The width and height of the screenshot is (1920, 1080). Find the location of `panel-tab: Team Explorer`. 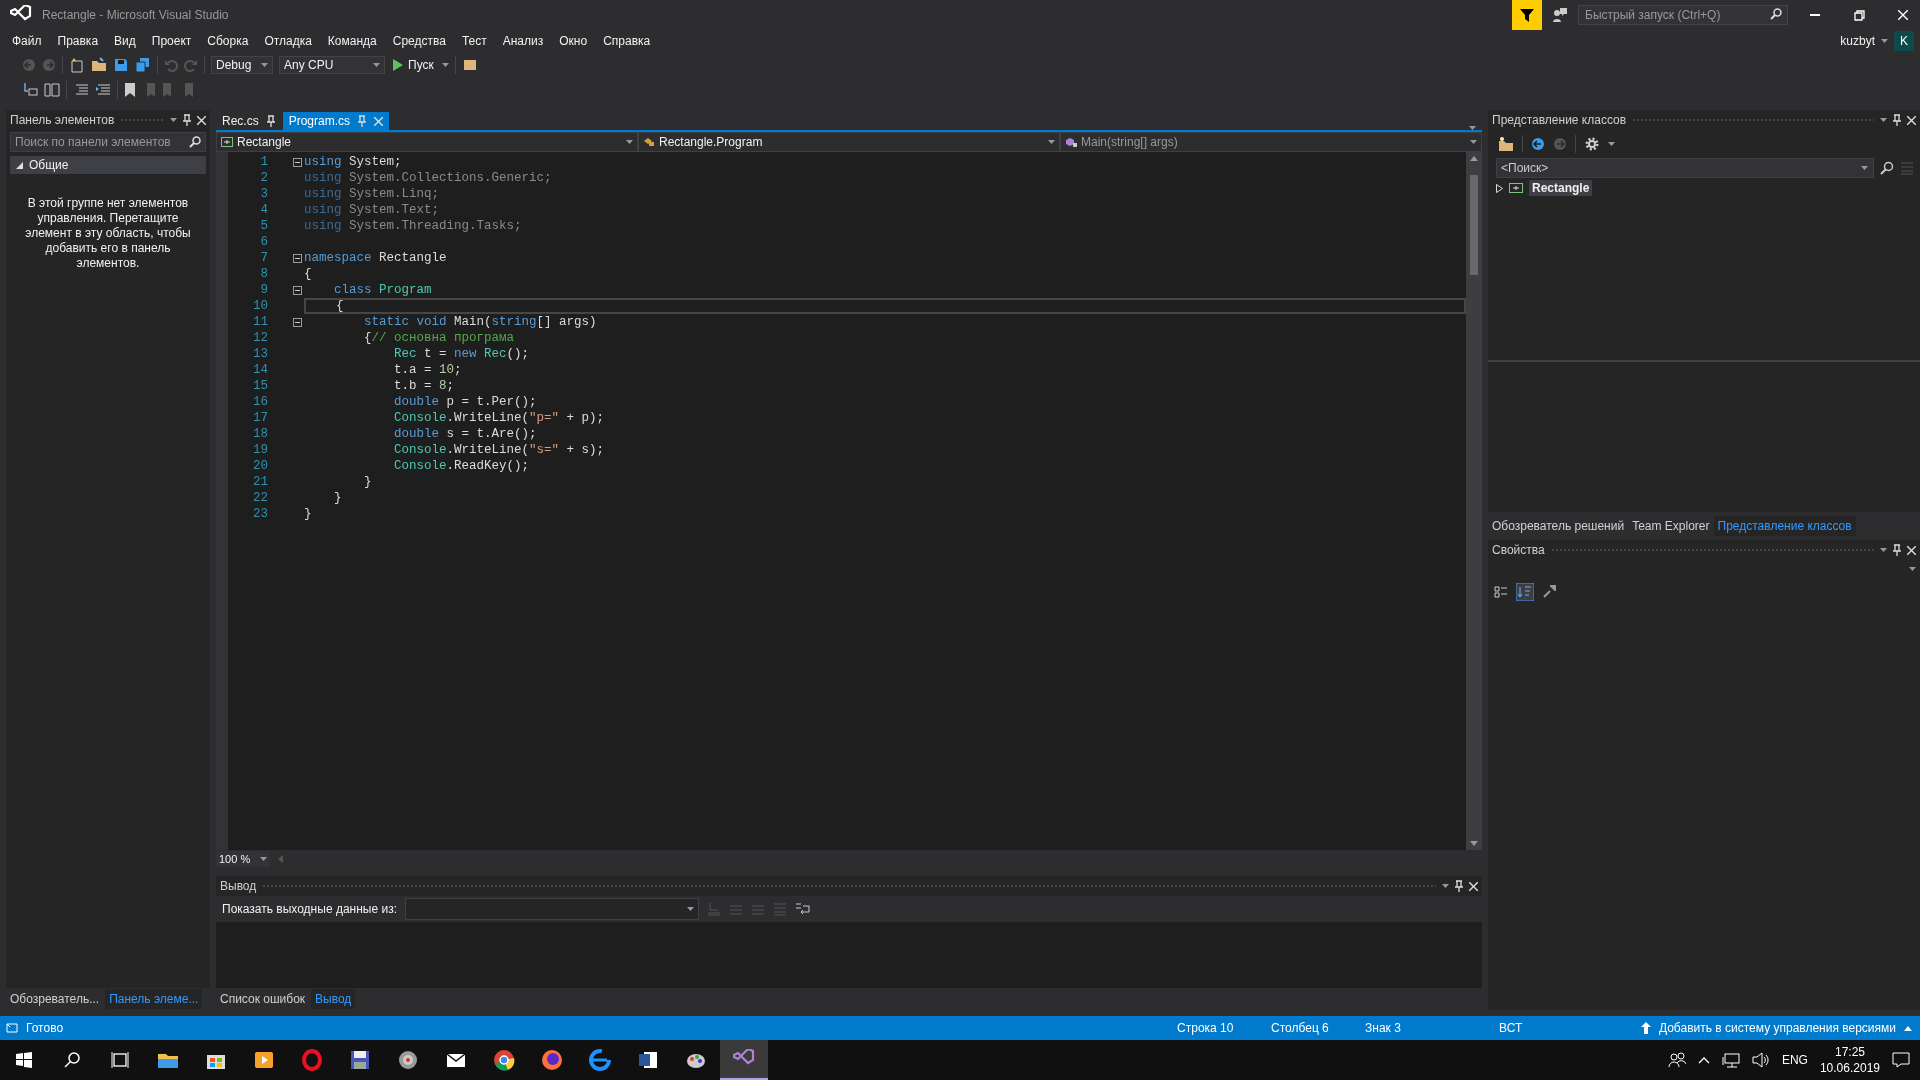

panel-tab: Team Explorer is located at coordinates (1671, 526).